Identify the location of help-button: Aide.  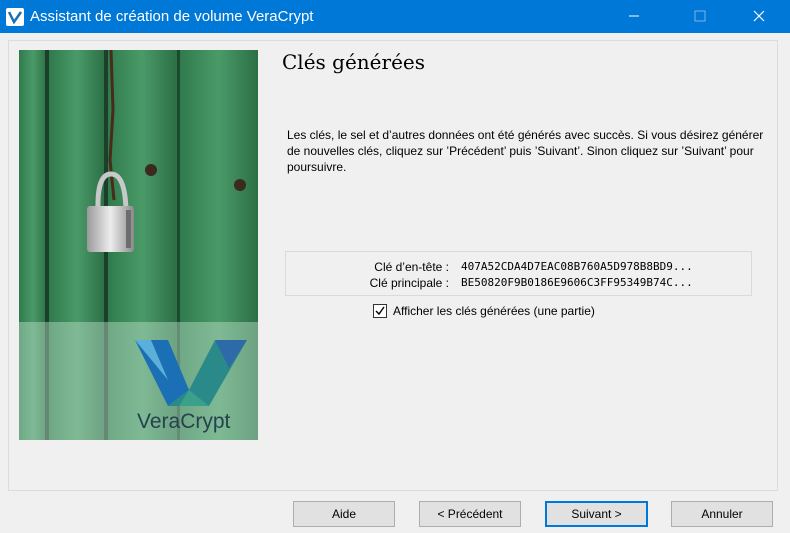
(344, 514).